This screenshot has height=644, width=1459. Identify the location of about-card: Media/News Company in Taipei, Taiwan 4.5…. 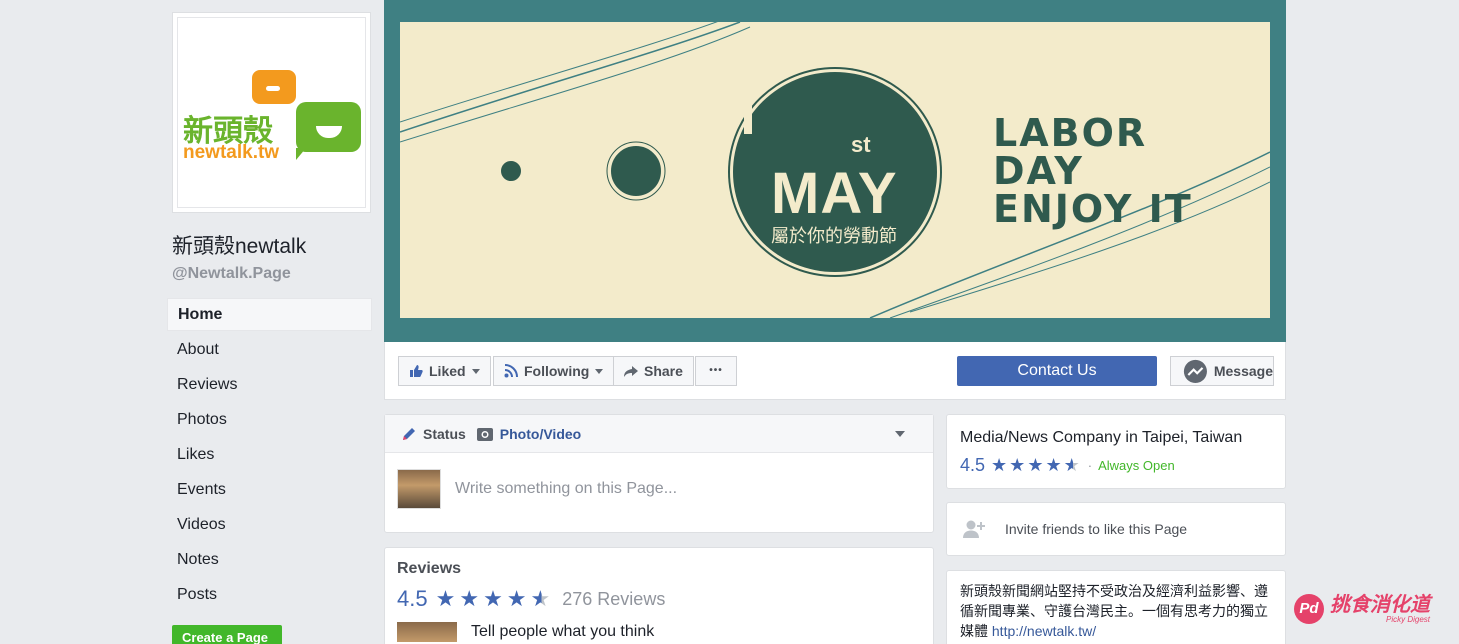
(1116, 451).